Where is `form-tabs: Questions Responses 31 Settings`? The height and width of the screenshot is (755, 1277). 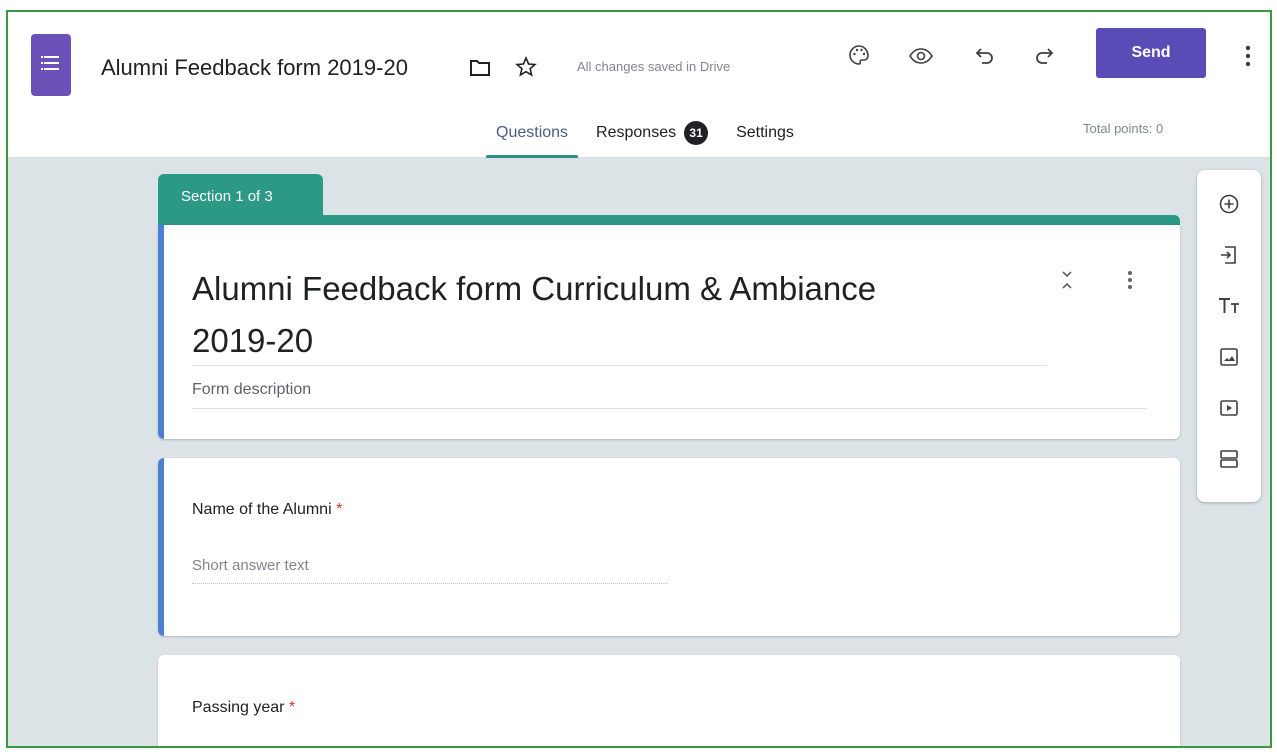 form-tabs: Questions Responses 31 Settings is located at coordinates (649, 139).